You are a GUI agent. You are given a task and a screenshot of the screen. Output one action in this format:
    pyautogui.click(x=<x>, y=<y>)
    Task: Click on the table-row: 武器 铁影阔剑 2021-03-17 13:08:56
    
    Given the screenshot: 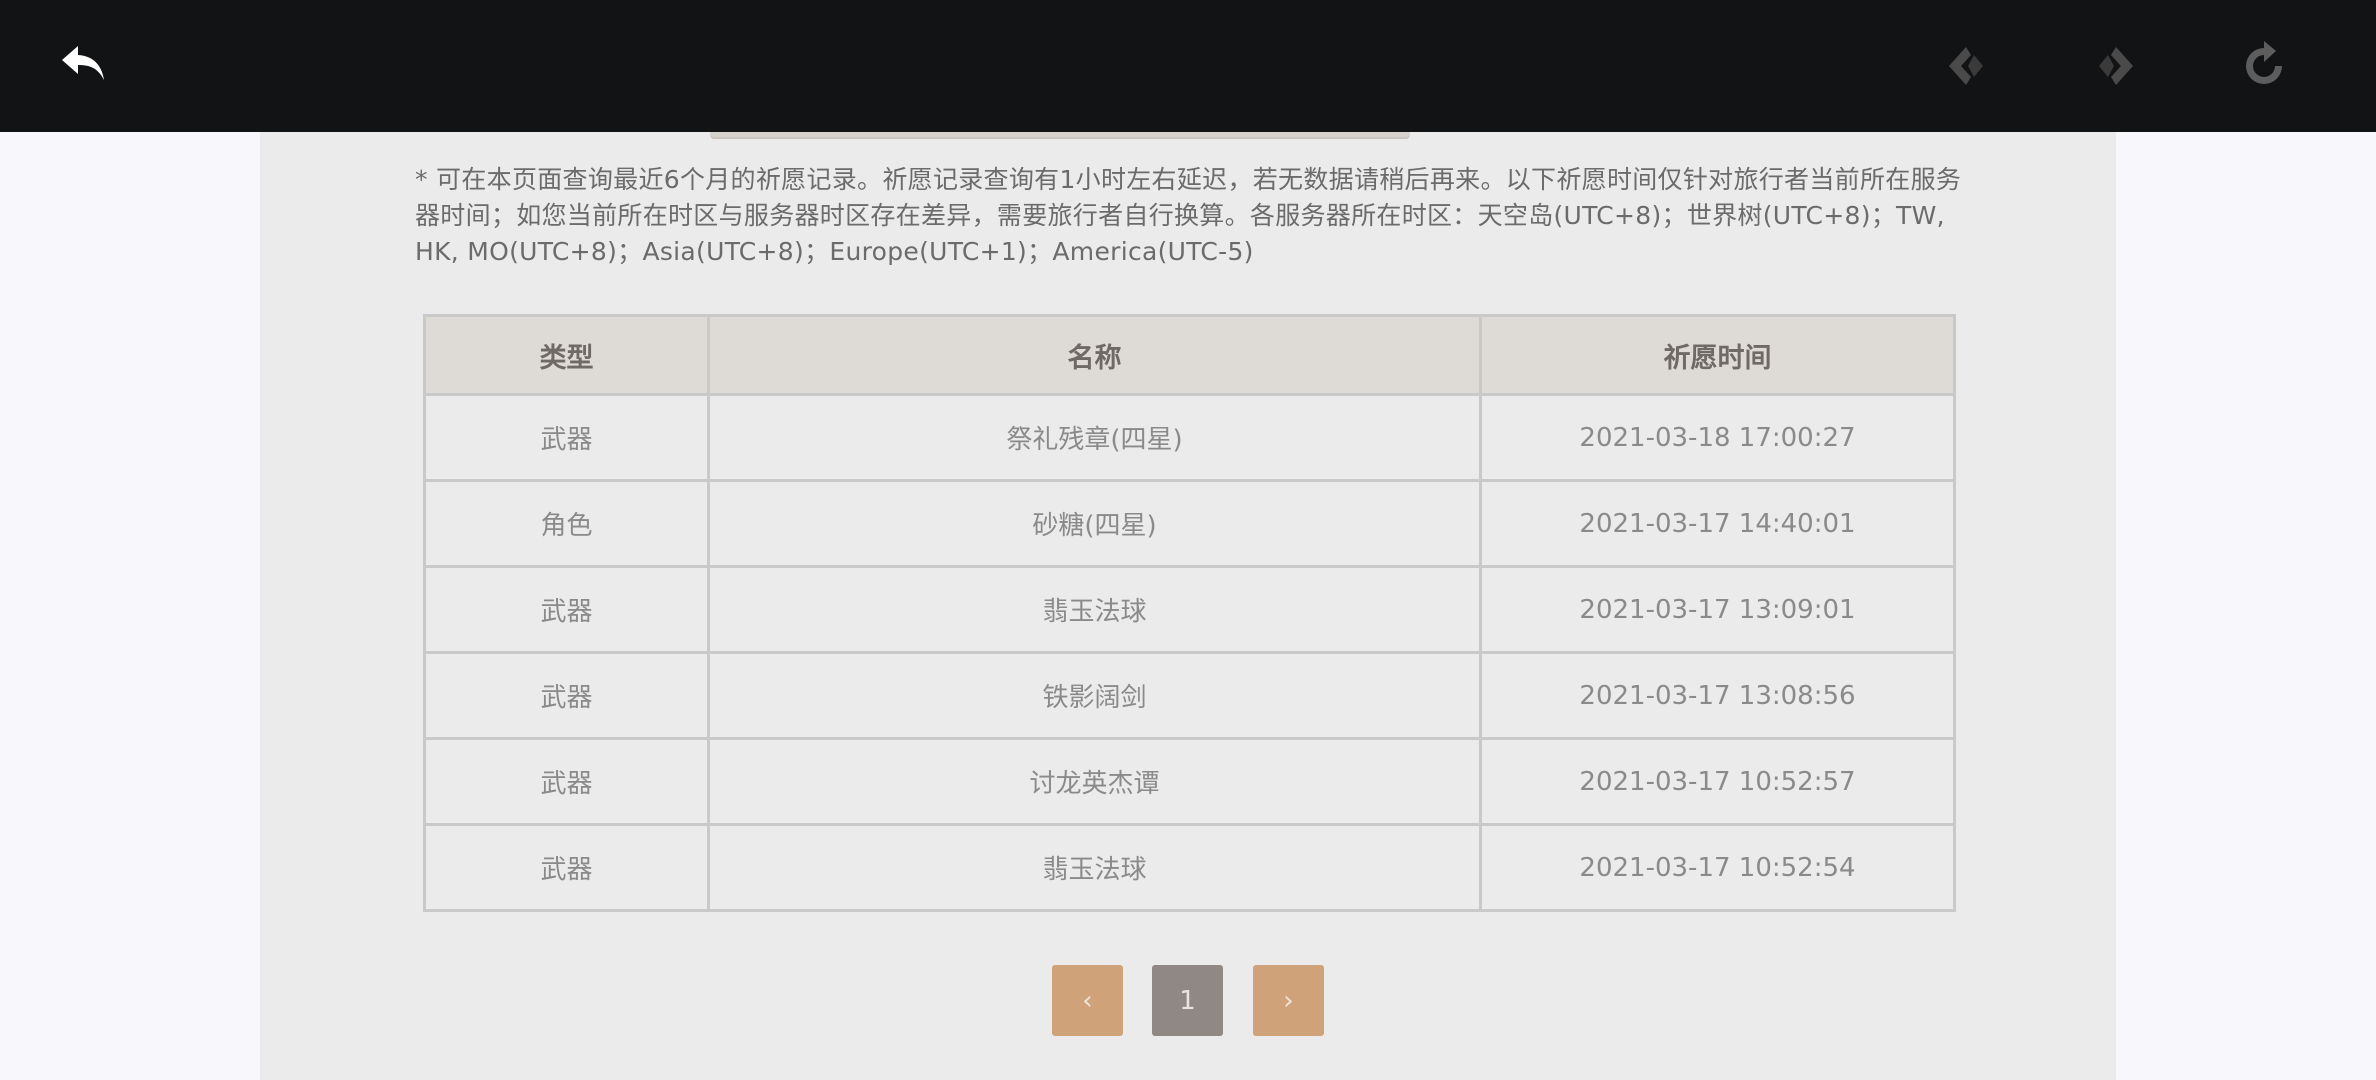 What is the action you would take?
    pyautogui.click(x=1189, y=695)
    